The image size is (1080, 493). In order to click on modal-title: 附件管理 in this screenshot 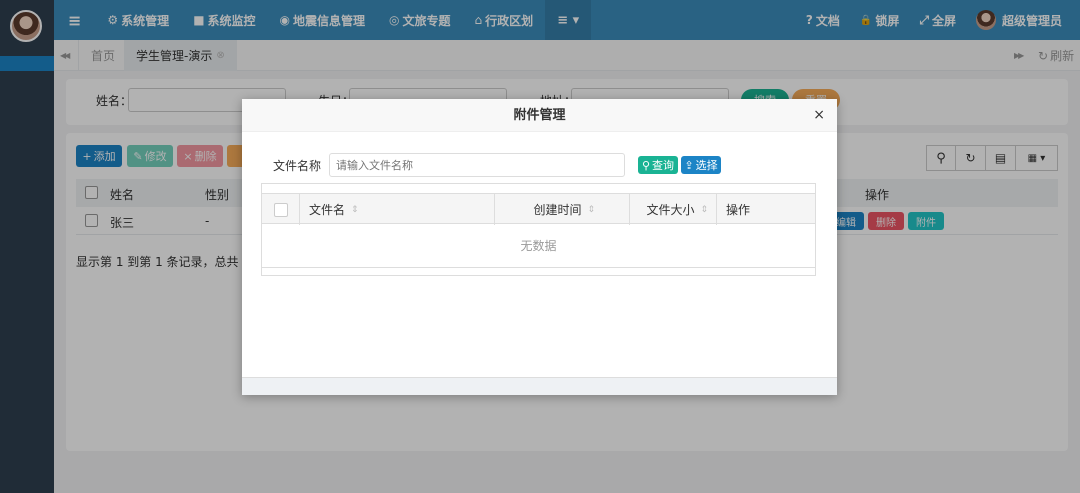, I will do `click(539, 115)`.